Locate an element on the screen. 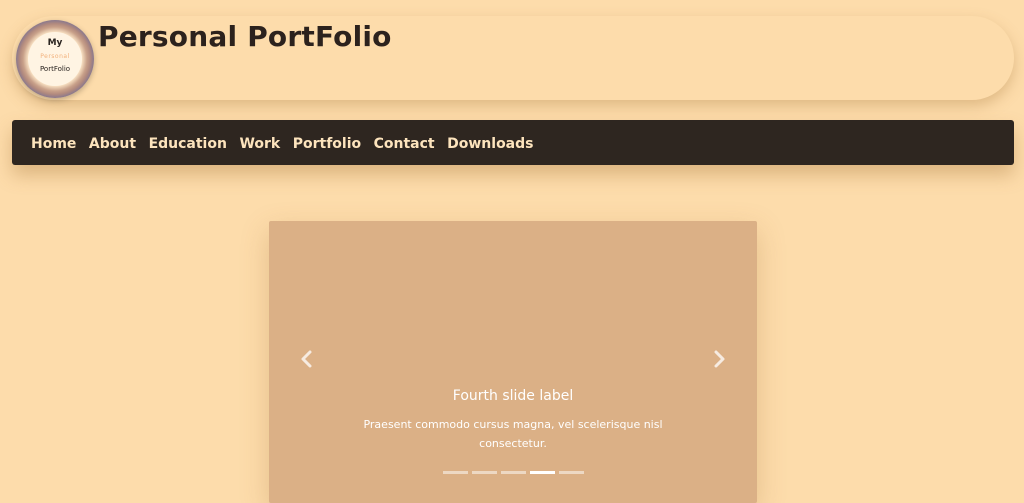 The image size is (1024, 503). logo-badge: My Personal PortFolio is located at coordinates (55, 59).